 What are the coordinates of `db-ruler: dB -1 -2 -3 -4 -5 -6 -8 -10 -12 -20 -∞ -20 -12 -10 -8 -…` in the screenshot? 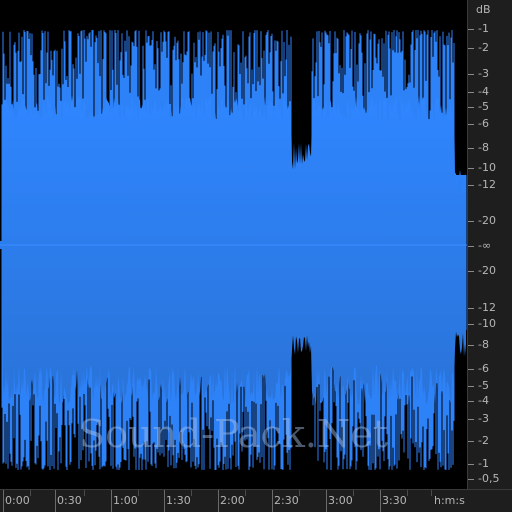 It's located at (489, 244).